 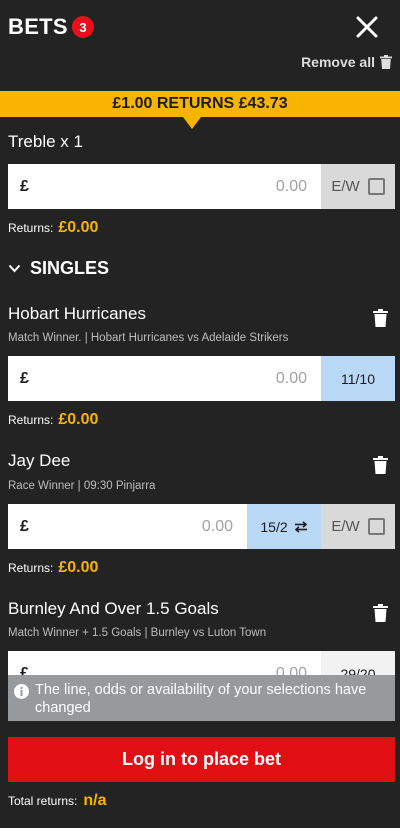 I want to click on login-to-place-bet-button: Log in to place bet, so click(x=201, y=759).